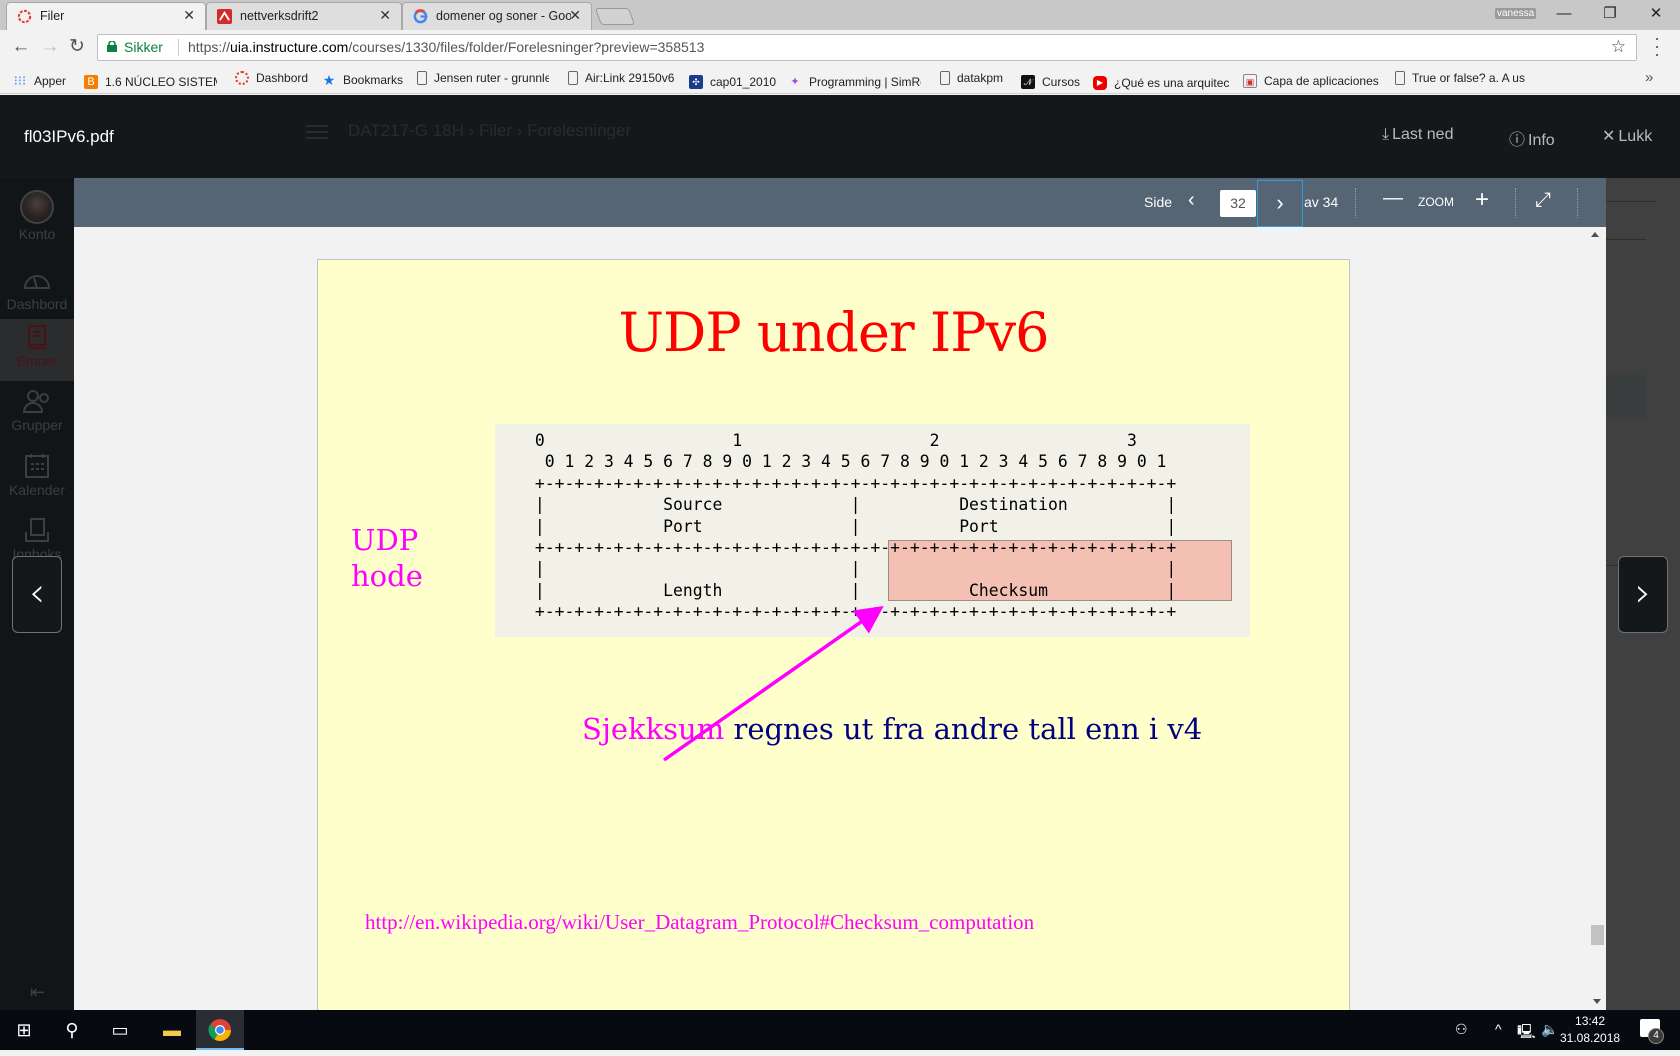 The image size is (1680, 1056). I want to click on chrome-taskbar-button, so click(220, 1030).